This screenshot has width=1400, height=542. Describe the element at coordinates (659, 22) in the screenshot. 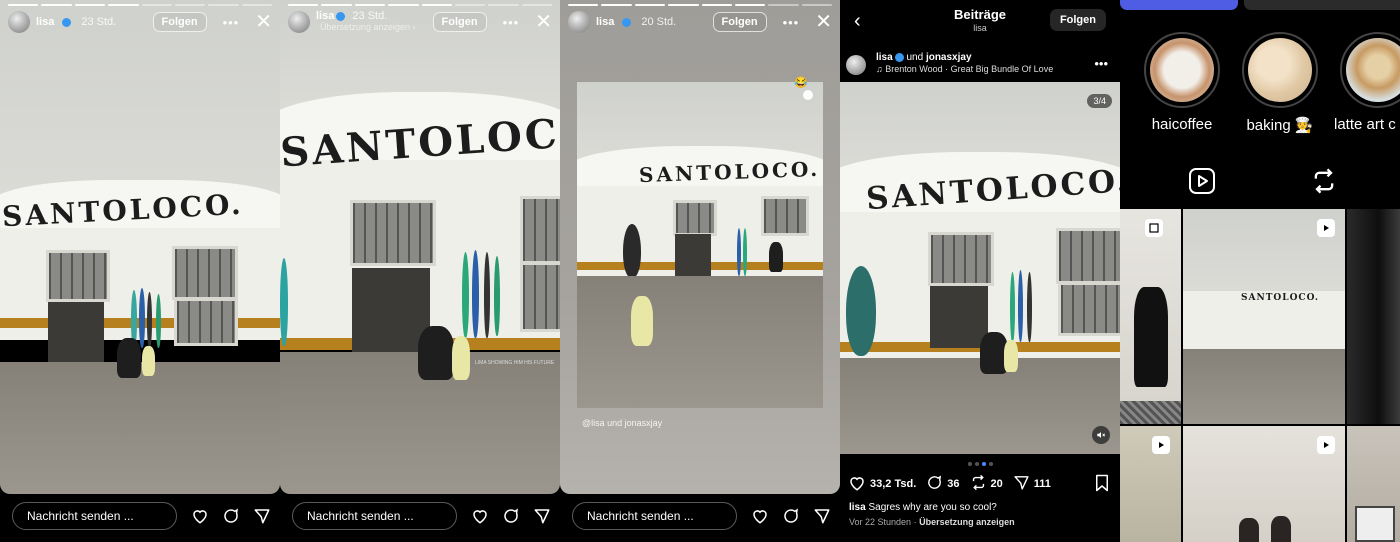

I see `story-time: 20 Std.` at that location.